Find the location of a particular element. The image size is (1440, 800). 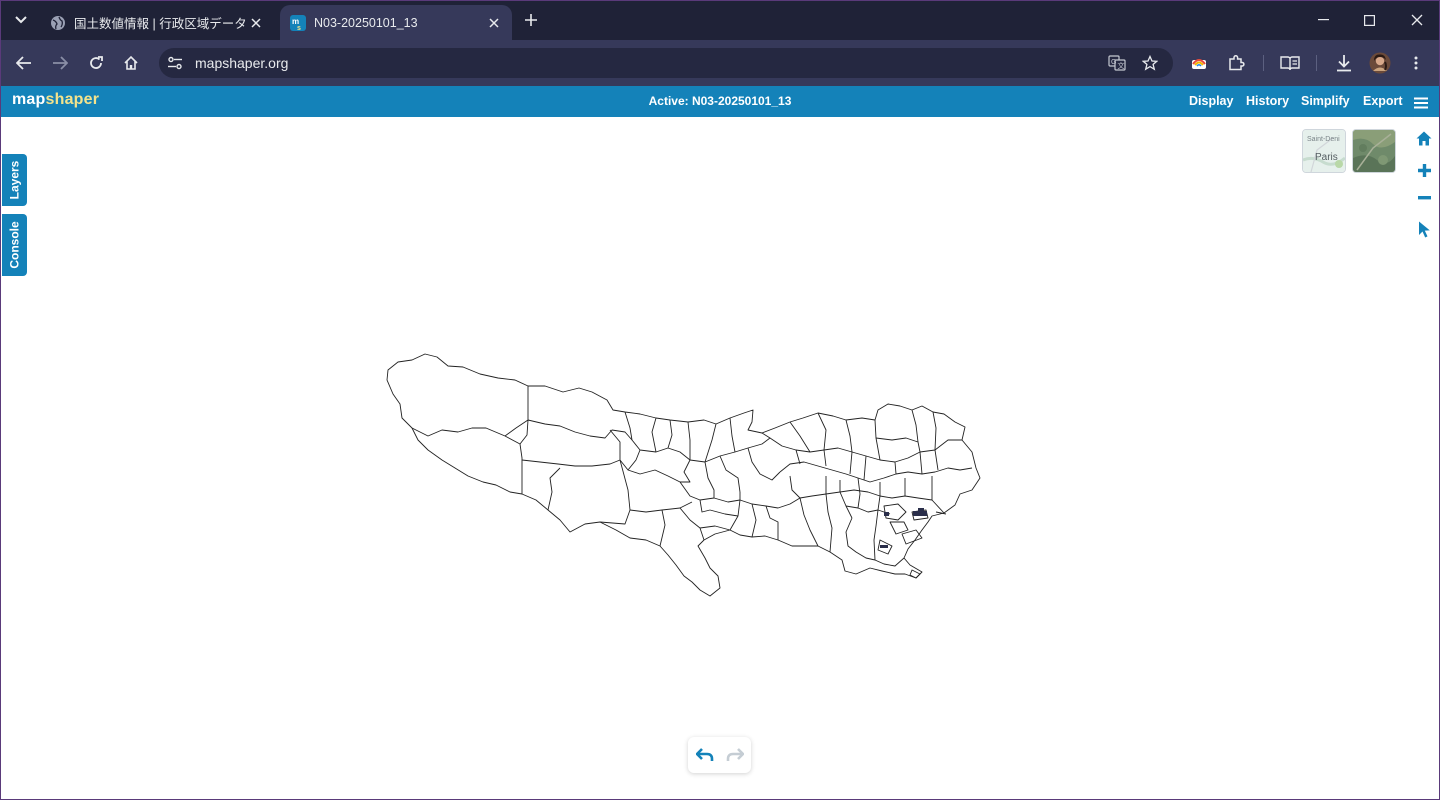

hamburger-menu-icon is located at coordinates (1421, 102).